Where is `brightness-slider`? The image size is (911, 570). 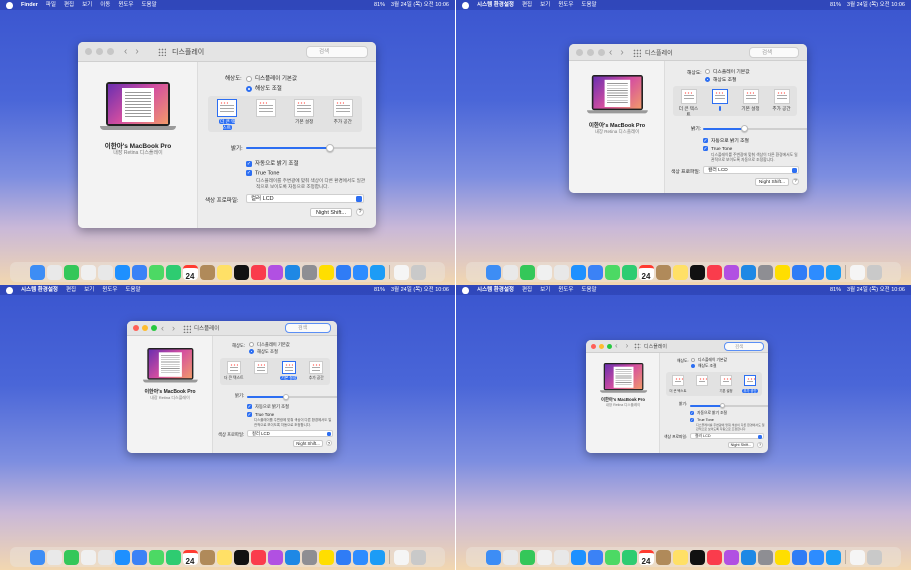 brightness-slider is located at coordinates (755, 128).